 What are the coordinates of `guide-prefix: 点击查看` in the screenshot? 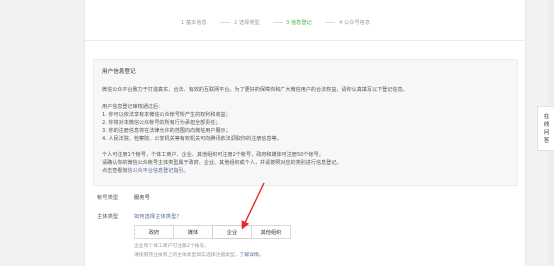 It's located at (112, 171).